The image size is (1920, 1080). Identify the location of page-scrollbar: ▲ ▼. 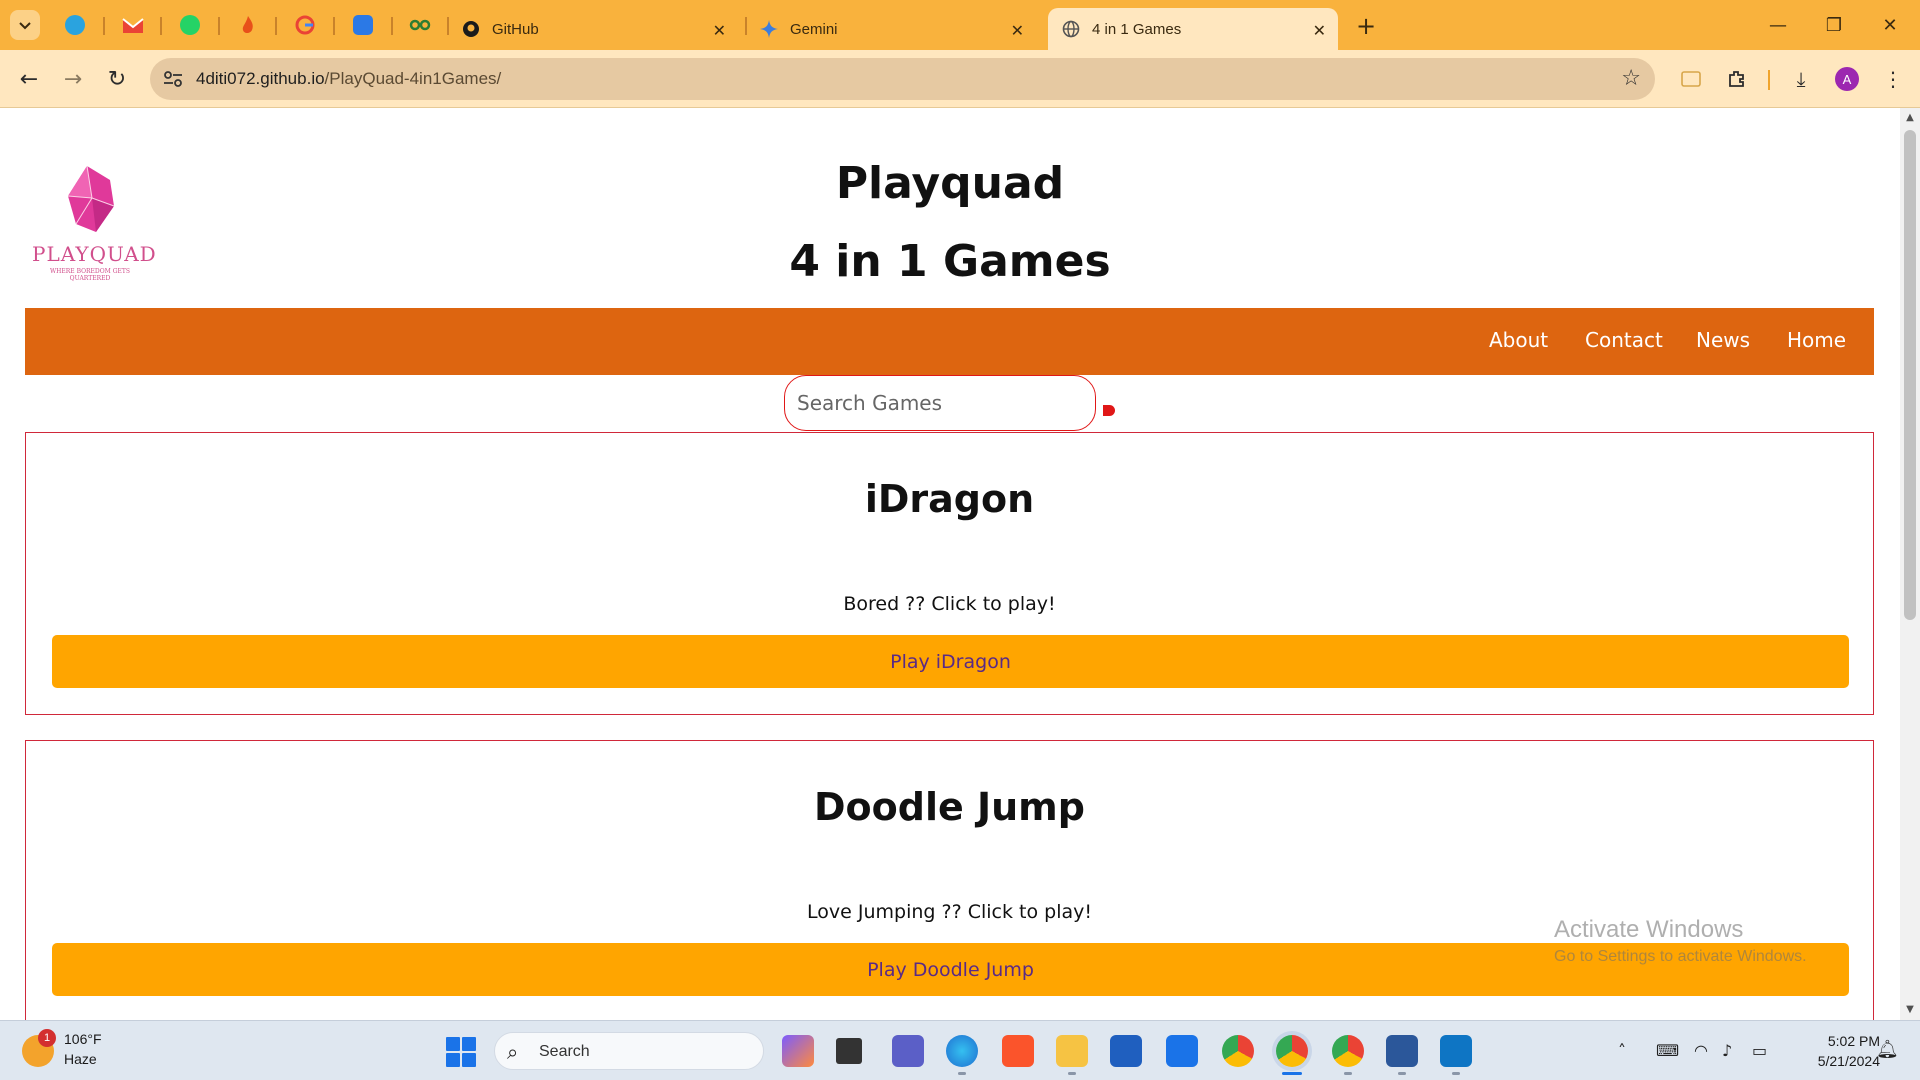
(1910, 564).